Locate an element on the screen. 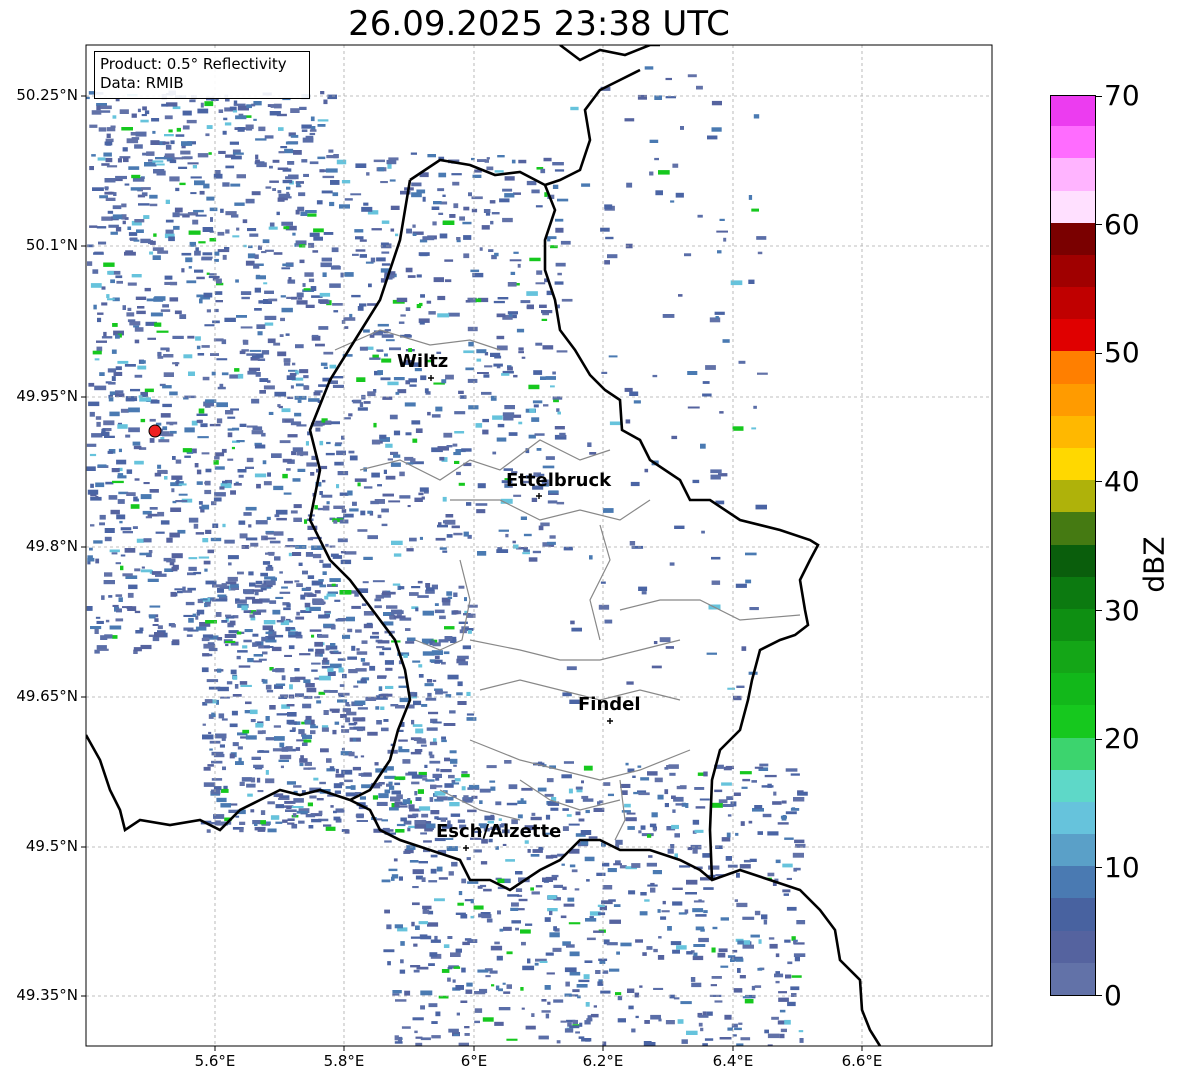 The image size is (1184, 1081). colorbar-tick-label: 50 is located at coordinates (1122, 352).